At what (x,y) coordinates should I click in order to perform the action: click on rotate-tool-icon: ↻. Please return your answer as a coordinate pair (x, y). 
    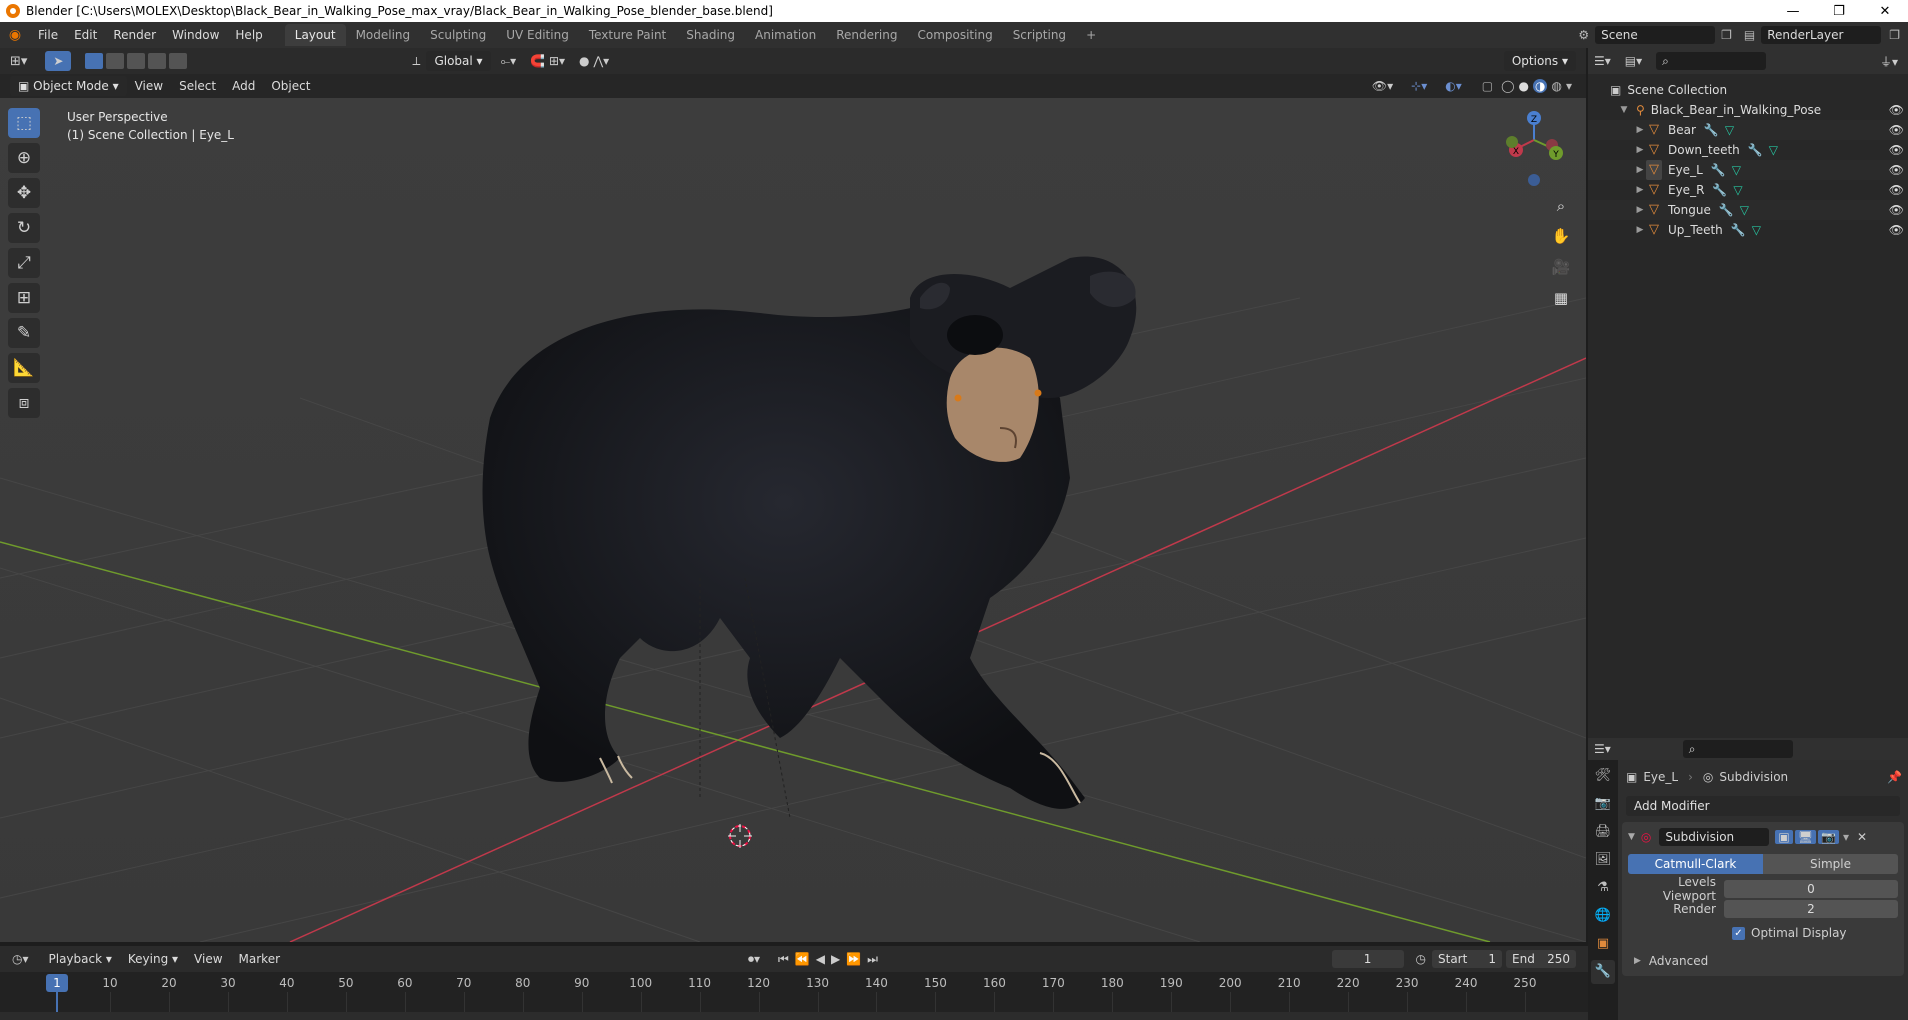
    Looking at the image, I should click on (24, 228).